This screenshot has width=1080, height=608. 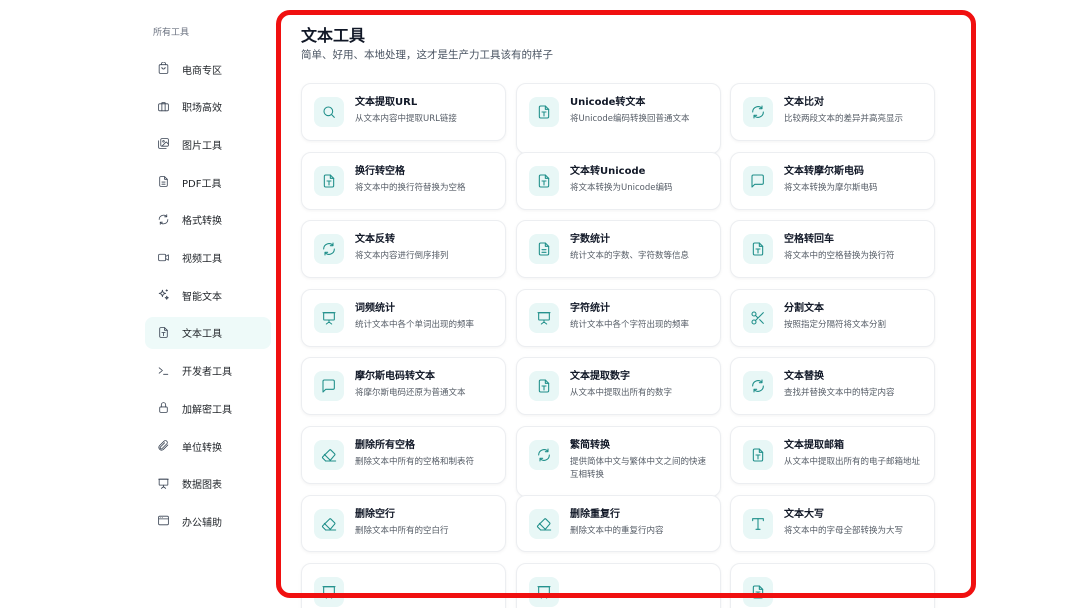 I want to click on tool-card: 文本大写 将文本中的字母全部转换为大写, so click(x=832, y=523).